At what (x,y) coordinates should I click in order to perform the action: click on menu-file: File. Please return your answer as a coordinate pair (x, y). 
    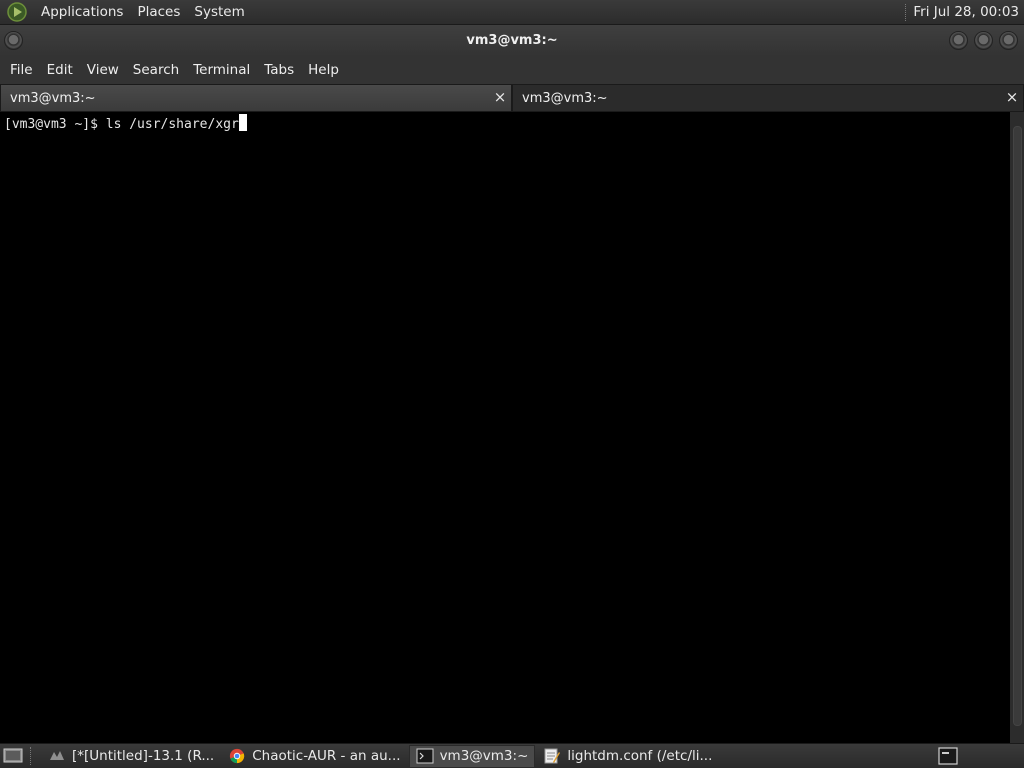
    Looking at the image, I should click on (21, 70).